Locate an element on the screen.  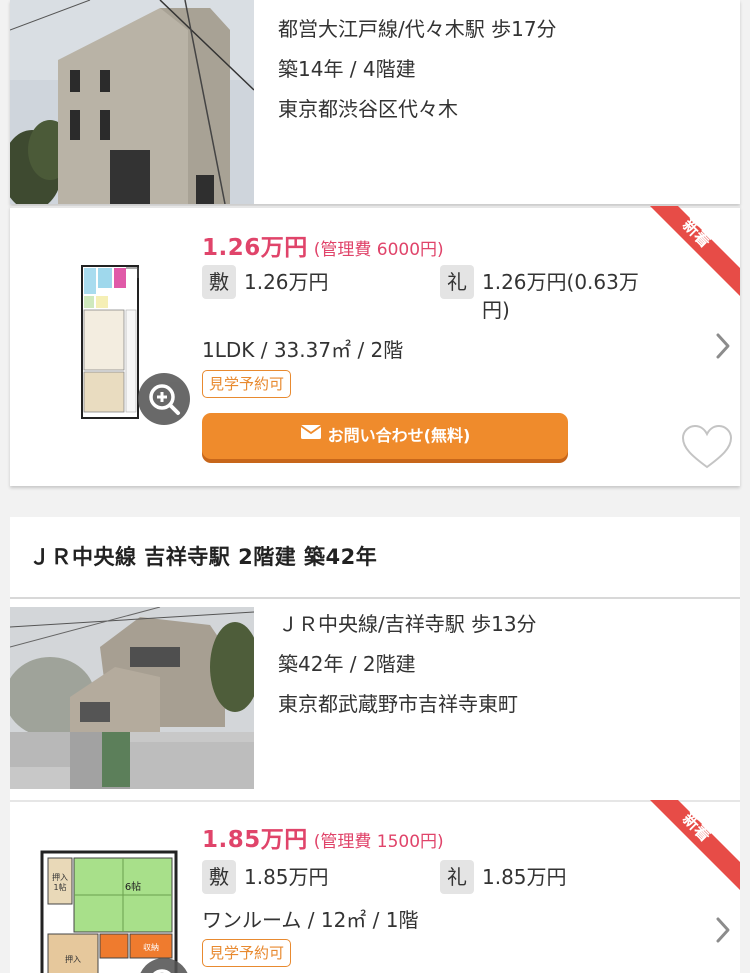
key-money: 礼 1.85万円 is located at coordinates (503, 877).